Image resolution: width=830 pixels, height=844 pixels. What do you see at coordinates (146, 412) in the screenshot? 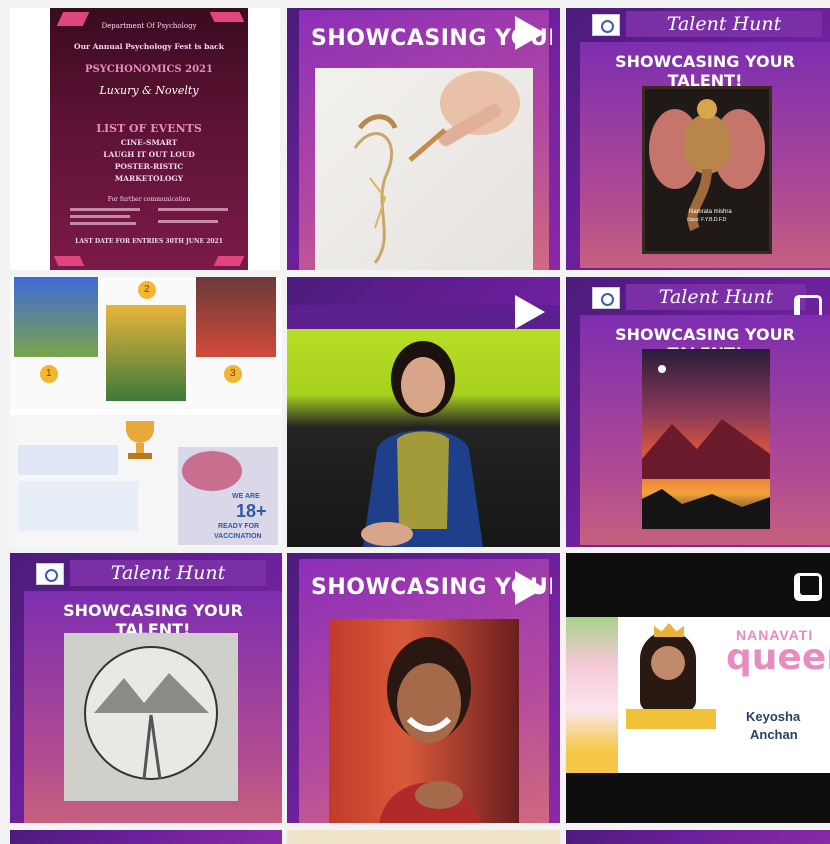
I see `post-tile-poster-collage: 2 1 3 WE ARE 18+ READY FOR VACCINATION` at bounding box center [146, 412].